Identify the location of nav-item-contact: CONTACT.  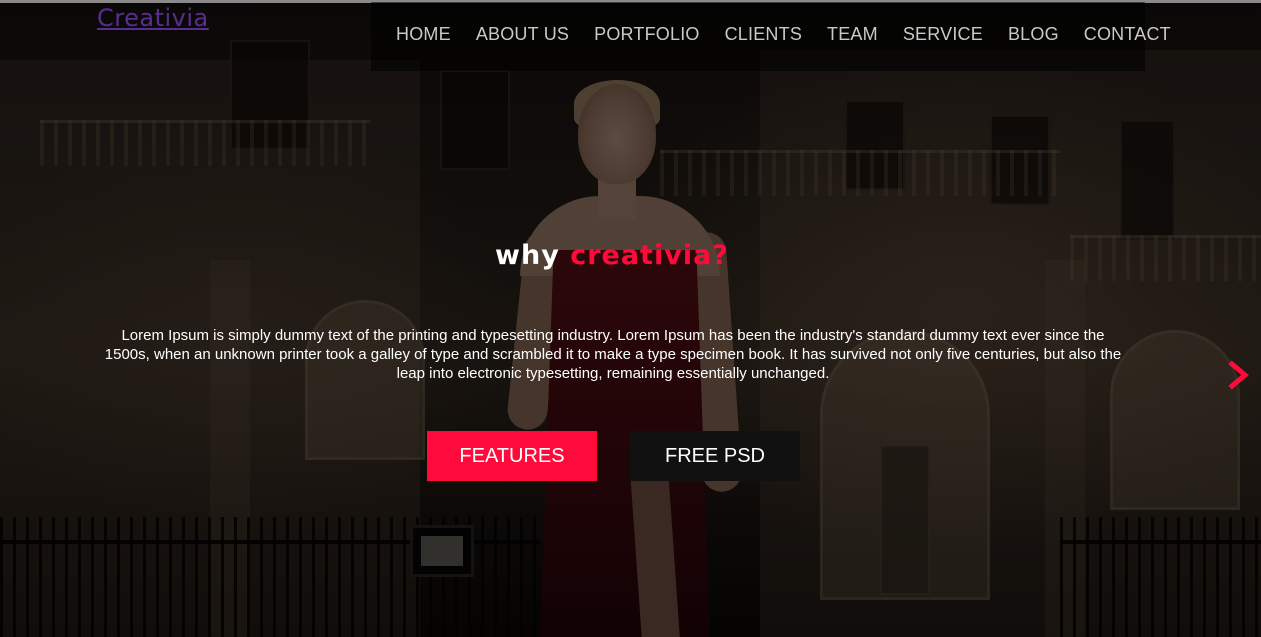
(1127, 34).